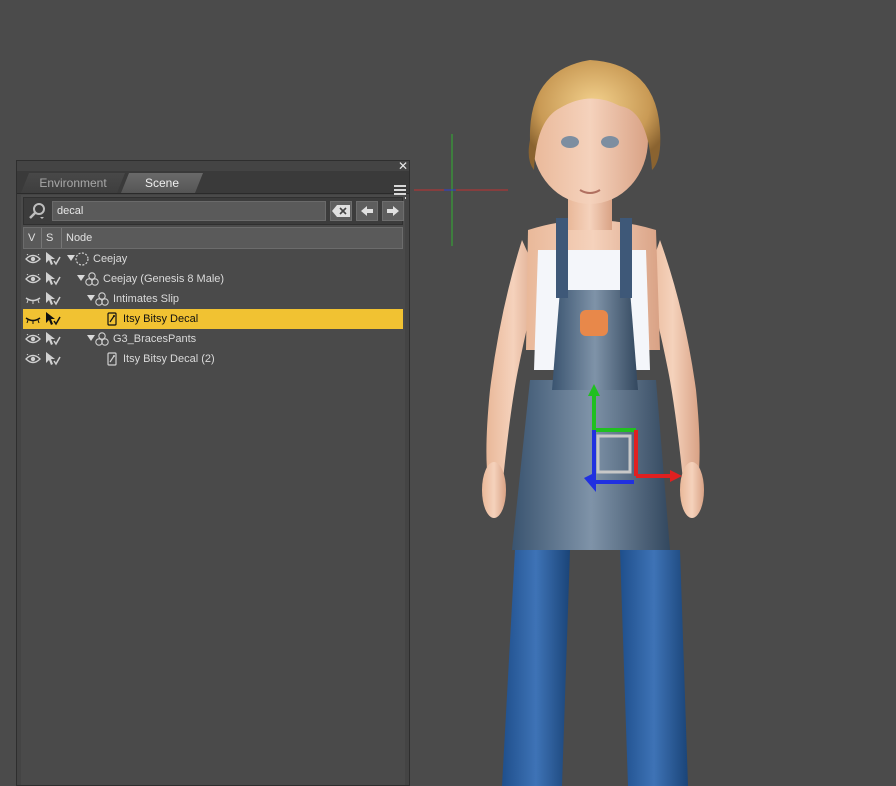 The width and height of the screenshot is (896, 786). I want to click on search-icon, so click(37, 211).